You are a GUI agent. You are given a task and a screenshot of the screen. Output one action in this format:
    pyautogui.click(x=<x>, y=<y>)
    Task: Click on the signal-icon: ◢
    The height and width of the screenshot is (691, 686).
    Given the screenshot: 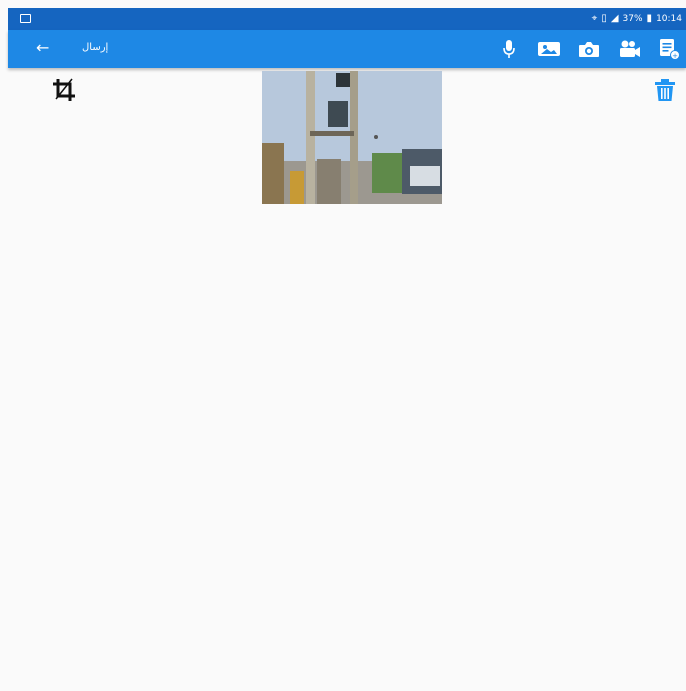 What is the action you would take?
    pyautogui.click(x=614, y=18)
    